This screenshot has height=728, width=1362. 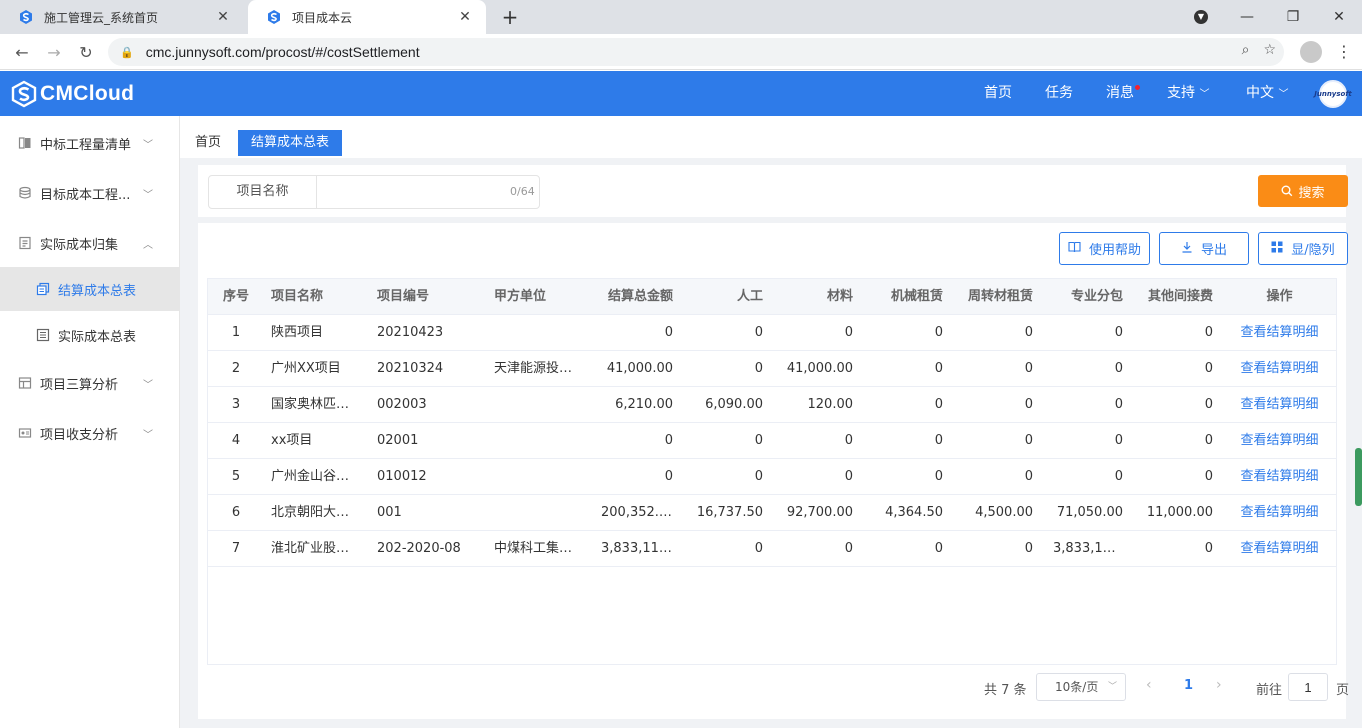 I want to click on user-avatar: Junnysoft, so click(x=1333, y=94).